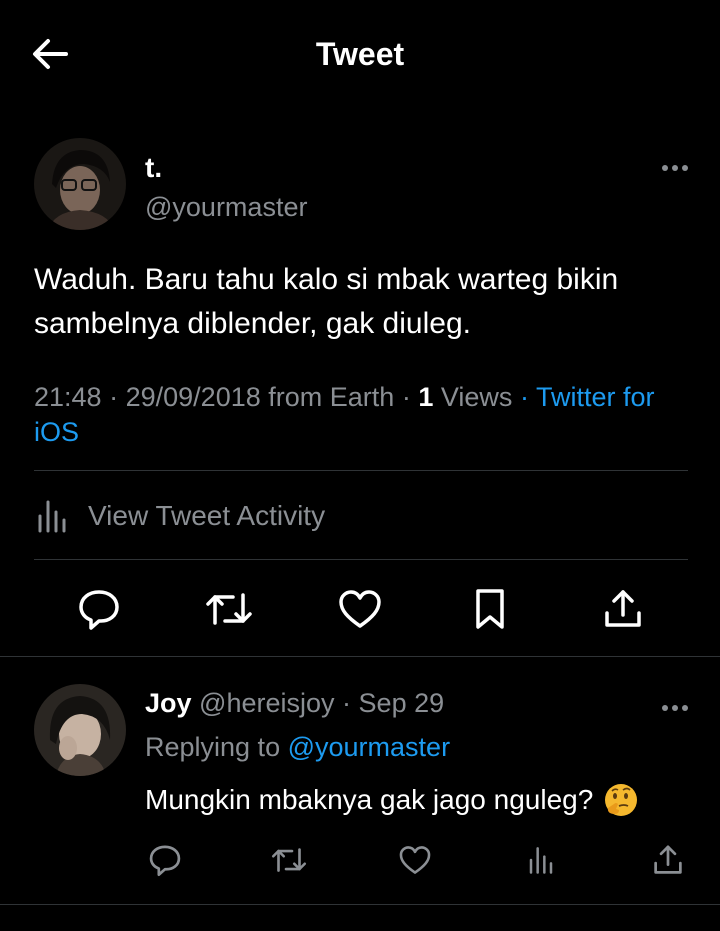 Image resolution: width=720 pixels, height=931 pixels. I want to click on view-tweet-activity-label: View Tweet Activity, so click(207, 515).